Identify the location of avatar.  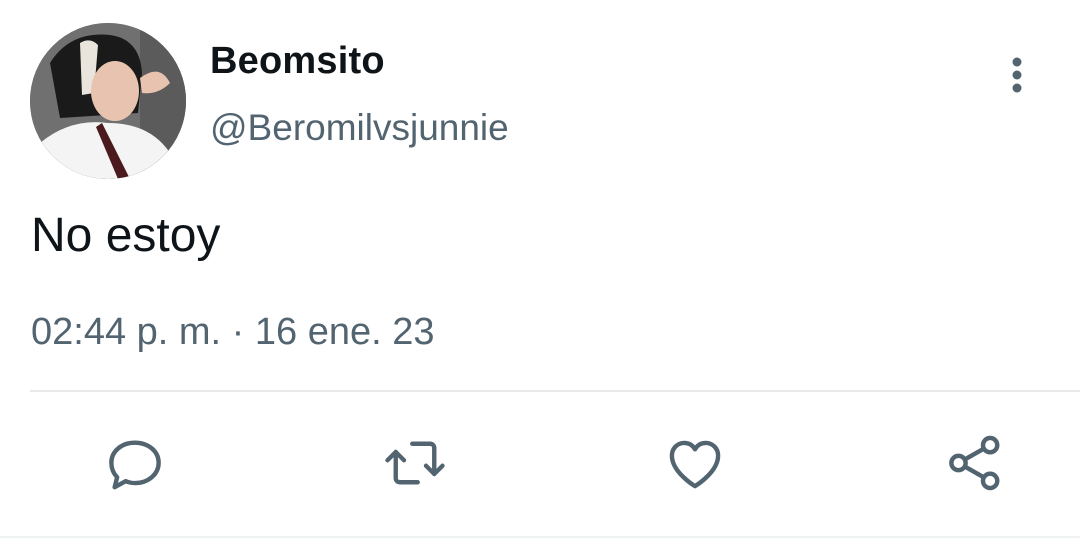
(108, 101).